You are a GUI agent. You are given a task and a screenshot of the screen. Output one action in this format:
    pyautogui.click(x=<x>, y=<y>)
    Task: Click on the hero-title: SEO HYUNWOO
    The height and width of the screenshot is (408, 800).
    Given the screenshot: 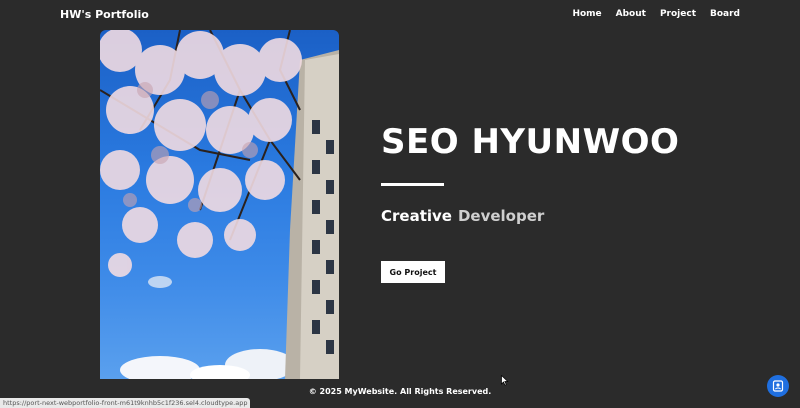 What is the action you would take?
    pyautogui.click(x=530, y=142)
    